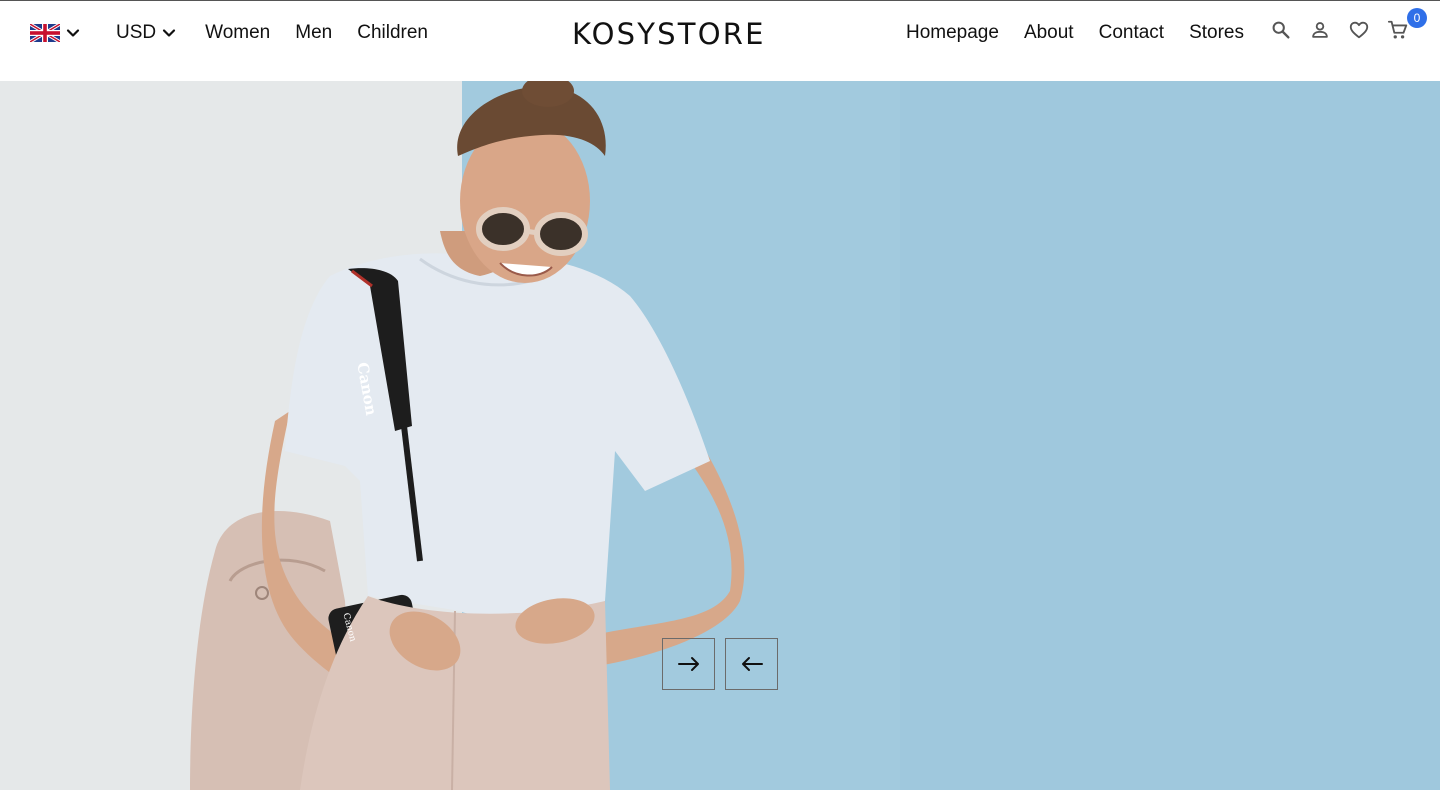 The image size is (1440, 790). Describe the element at coordinates (392, 33) in the screenshot. I see `nav-link-children: Children` at that location.